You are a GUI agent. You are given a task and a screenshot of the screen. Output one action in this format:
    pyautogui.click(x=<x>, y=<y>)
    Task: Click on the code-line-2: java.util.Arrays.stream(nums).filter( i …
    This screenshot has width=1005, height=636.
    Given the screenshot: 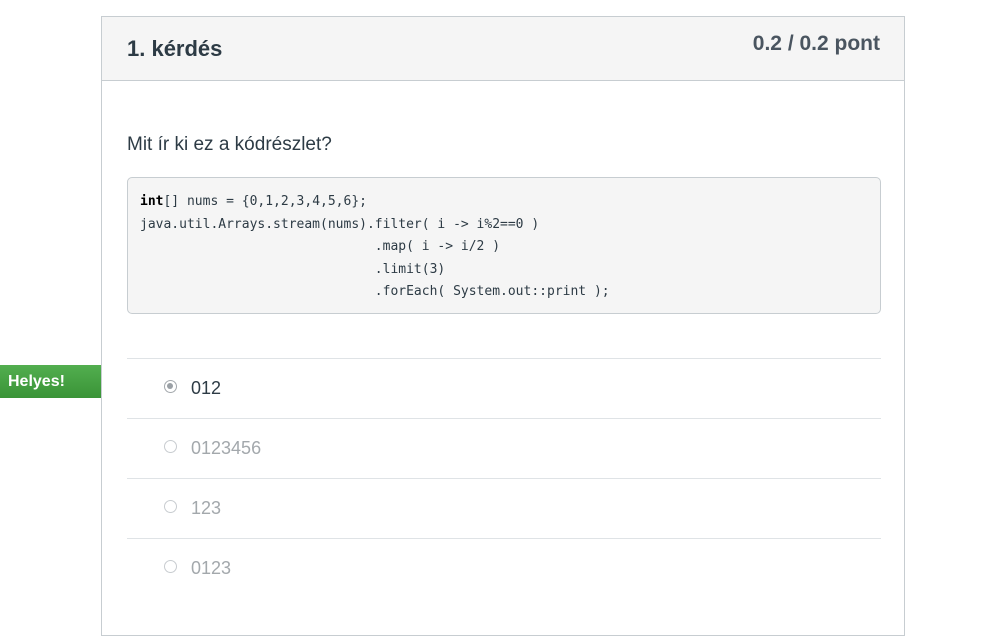 What is the action you would take?
    pyautogui.click(x=340, y=224)
    